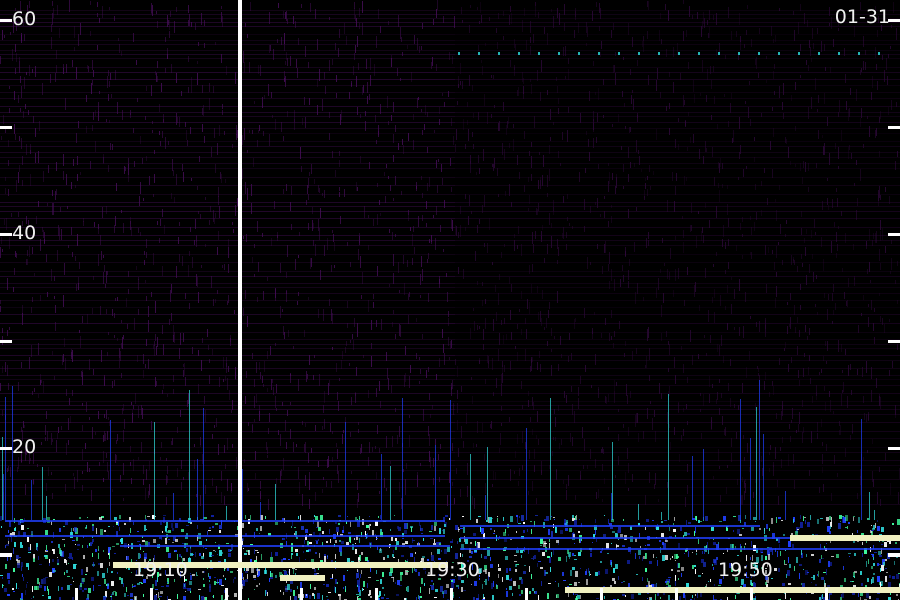 This screenshot has height=600, width=900. What do you see at coordinates (452, 570) in the screenshot?
I see `x-tick-label: 19:30` at bounding box center [452, 570].